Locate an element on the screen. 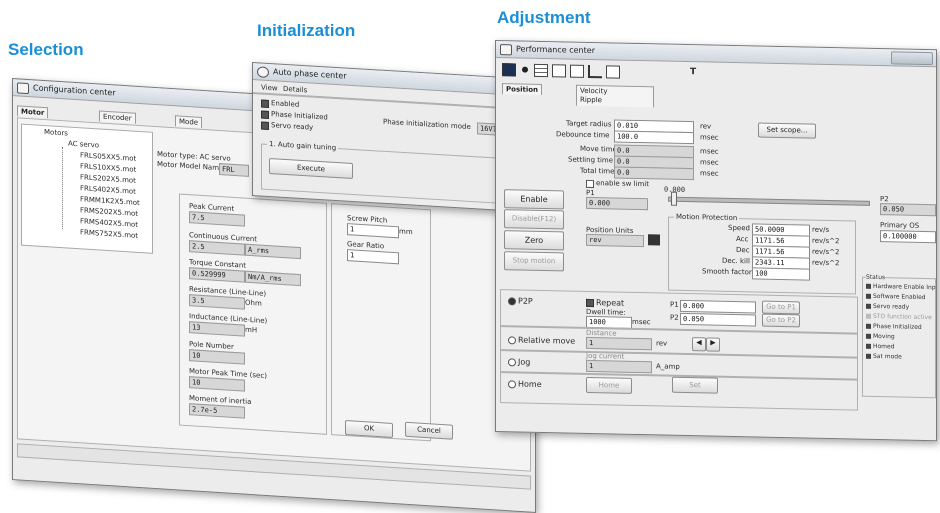 This screenshot has width=940, height=513. status-item-text: Software Enabled is located at coordinates (899, 297).